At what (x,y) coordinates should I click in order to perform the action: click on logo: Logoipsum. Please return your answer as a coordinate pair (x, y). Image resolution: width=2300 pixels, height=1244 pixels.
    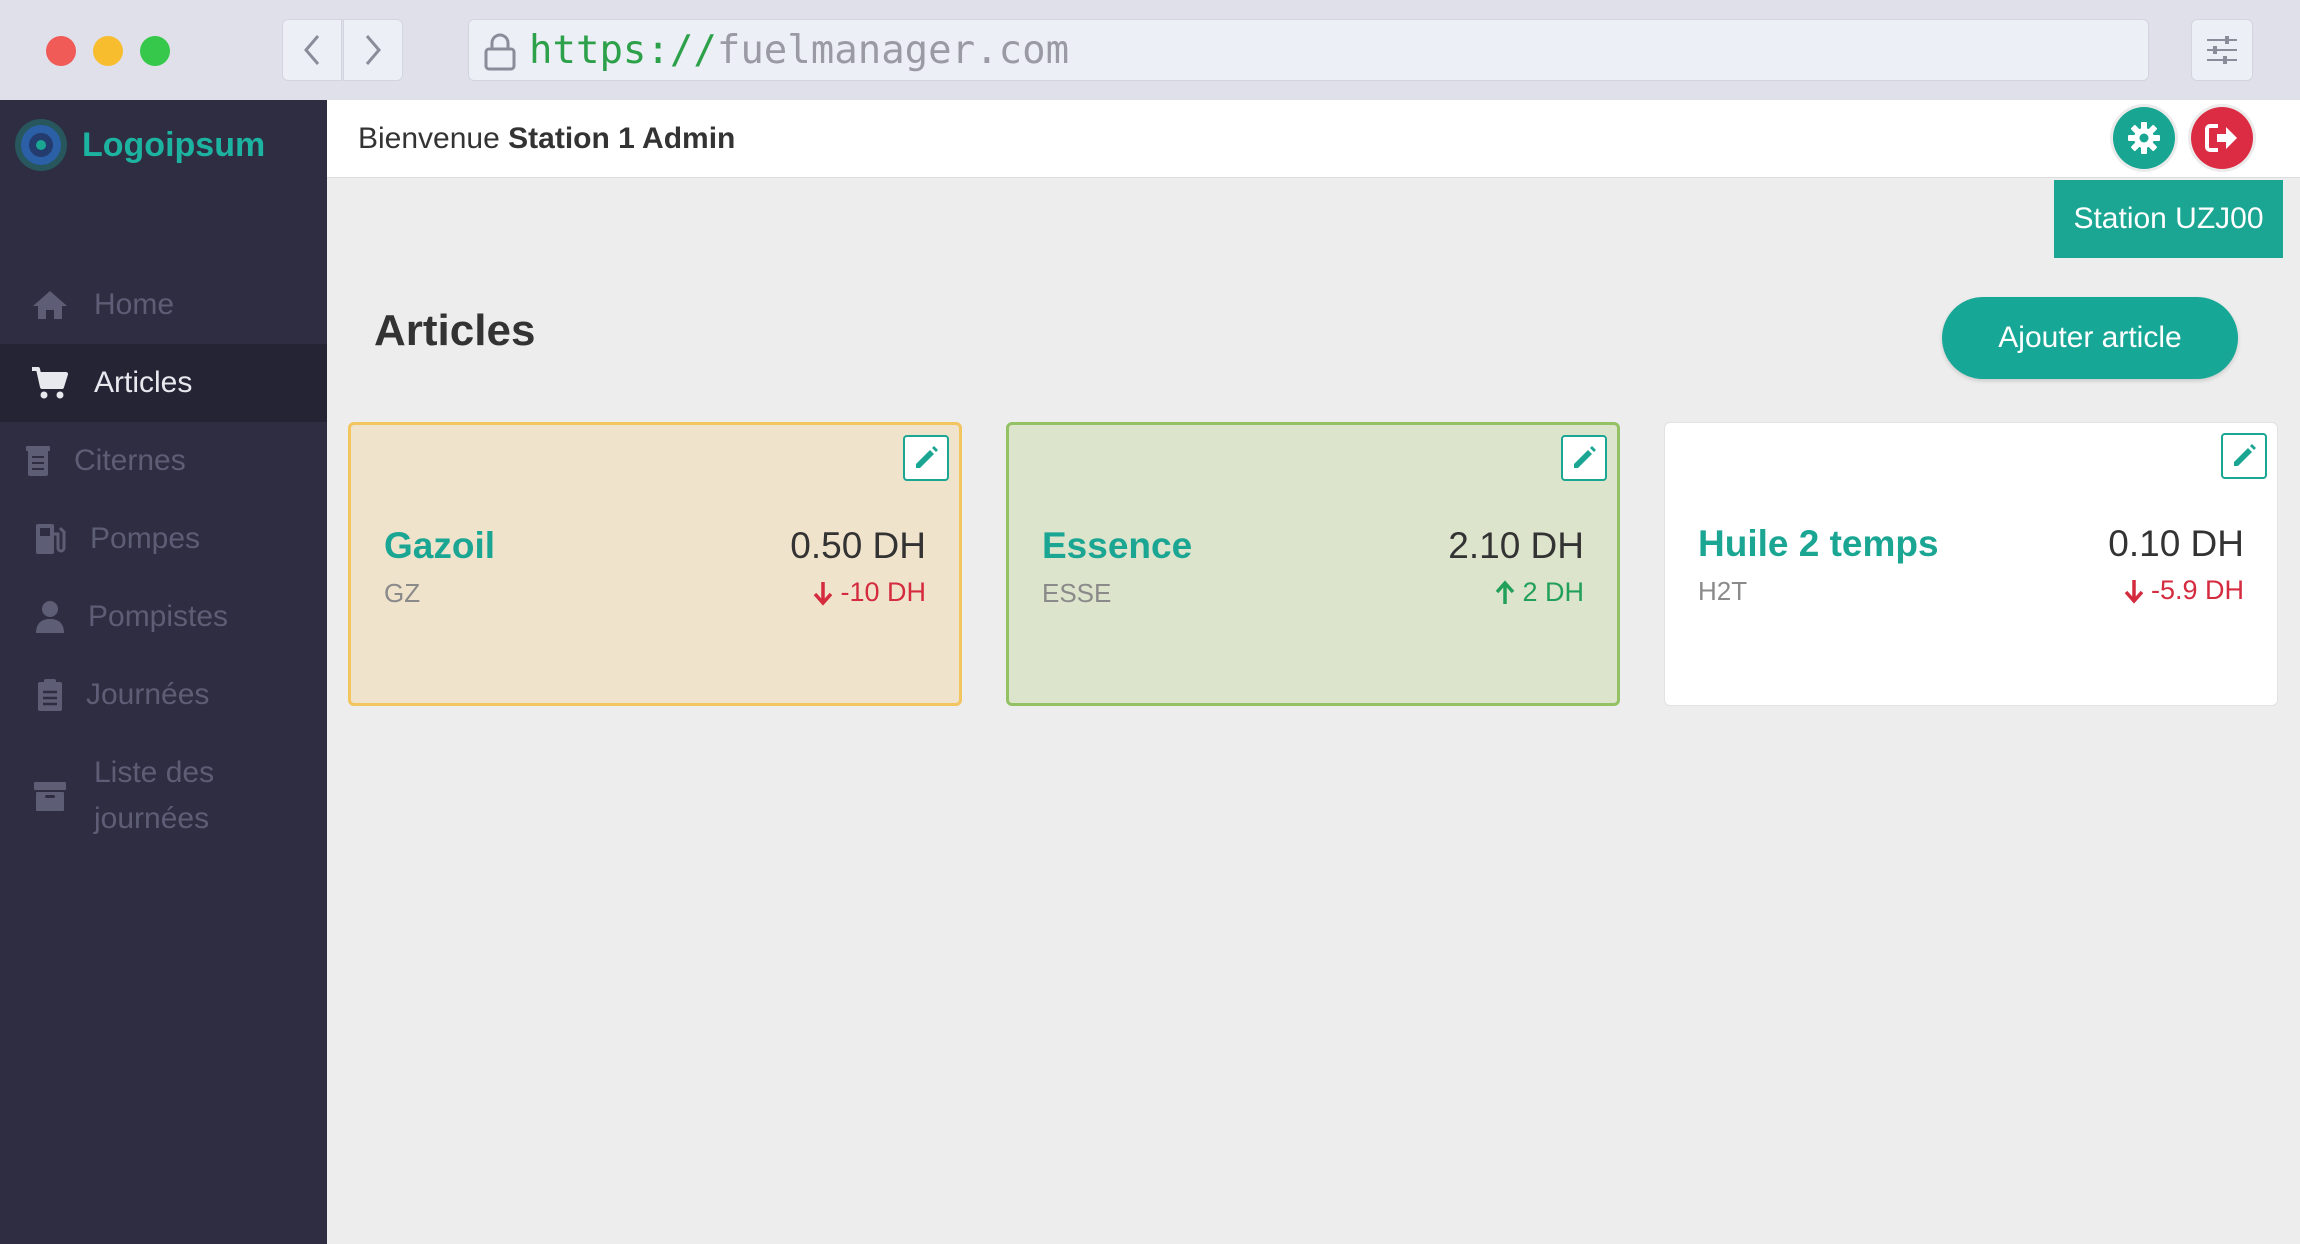
    Looking at the image, I should click on (139, 145).